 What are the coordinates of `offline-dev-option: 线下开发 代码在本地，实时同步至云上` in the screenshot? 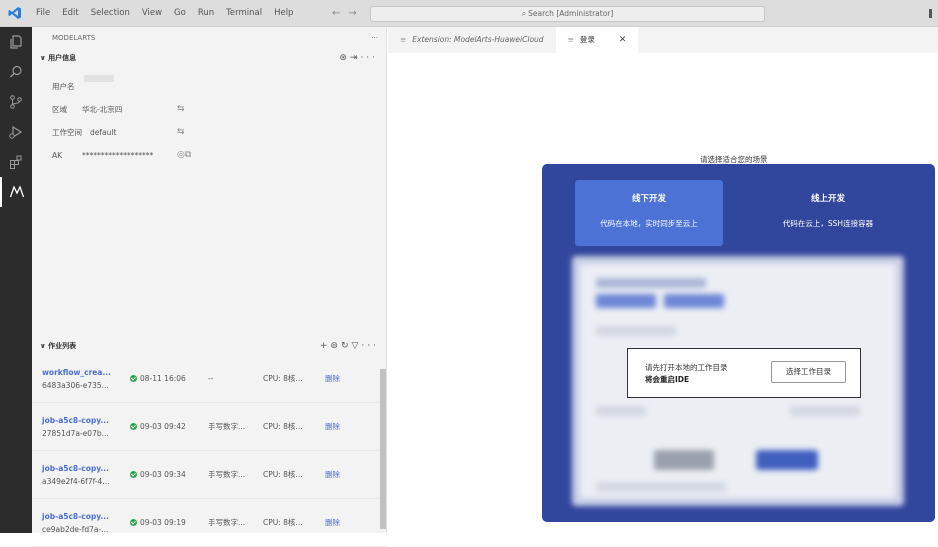 It's located at (649, 213).